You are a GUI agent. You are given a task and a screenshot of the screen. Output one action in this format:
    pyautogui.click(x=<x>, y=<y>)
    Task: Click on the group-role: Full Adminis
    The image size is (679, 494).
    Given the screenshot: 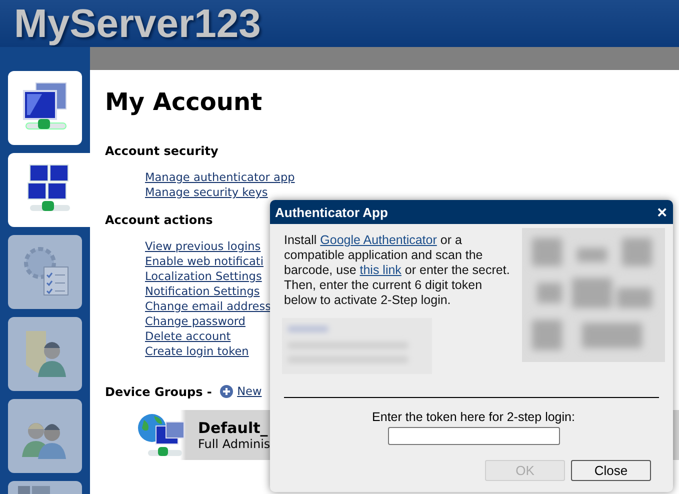 What is the action you would take?
    pyautogui.click(x=234, y=444)
    